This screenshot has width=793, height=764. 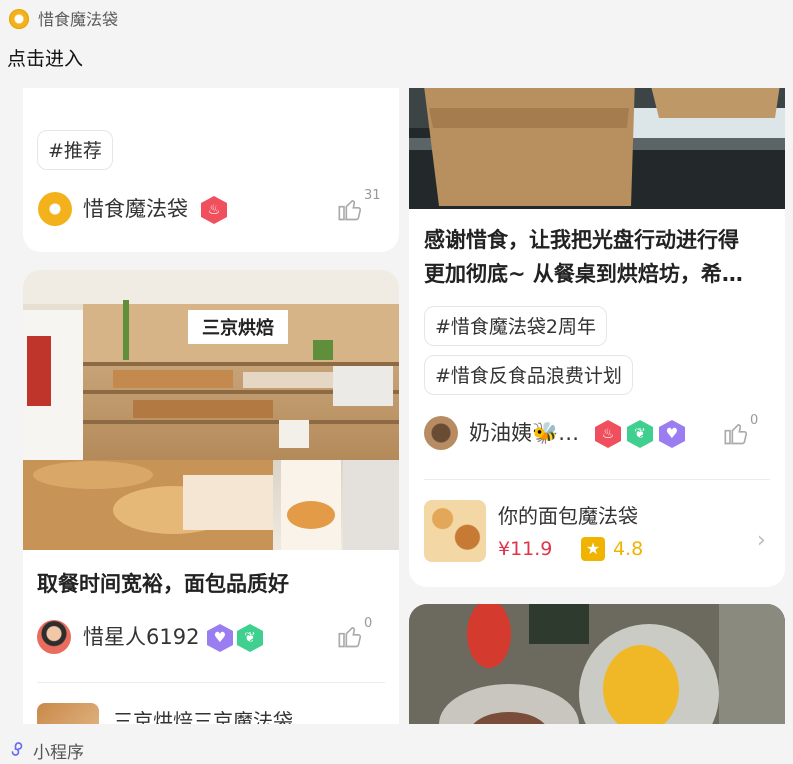 I want to click on chevron-right-icon: ›, so click(x=761, y=540).